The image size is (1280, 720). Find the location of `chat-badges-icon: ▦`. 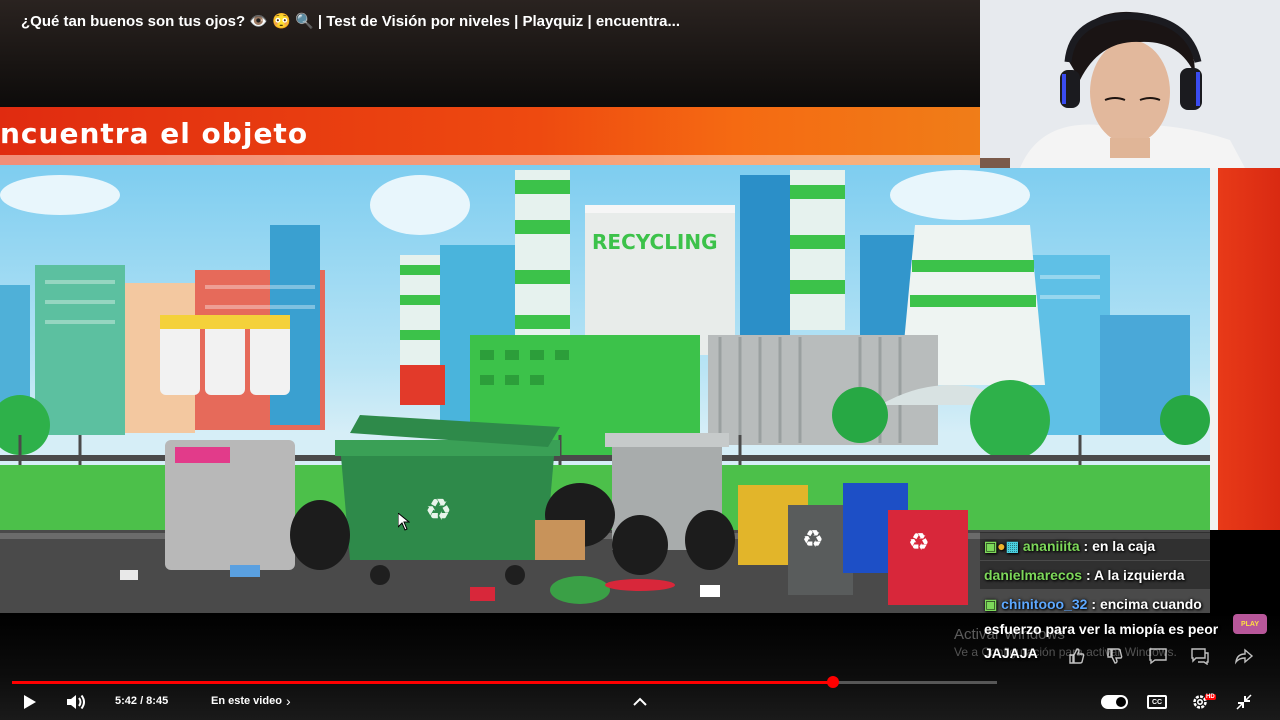

chat-badges-icon: ▦ is located at coordinates (1012, 546).